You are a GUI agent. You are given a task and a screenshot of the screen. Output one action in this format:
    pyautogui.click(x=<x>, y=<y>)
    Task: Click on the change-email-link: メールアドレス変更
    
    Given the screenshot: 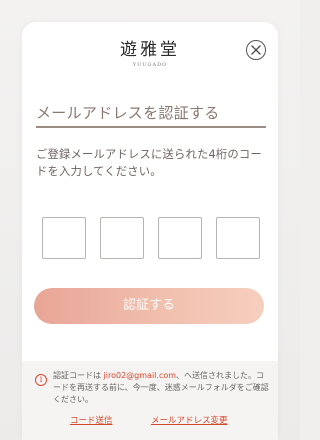 What is the action you would take?
    pyautogui.click(x=189, y=420)
    